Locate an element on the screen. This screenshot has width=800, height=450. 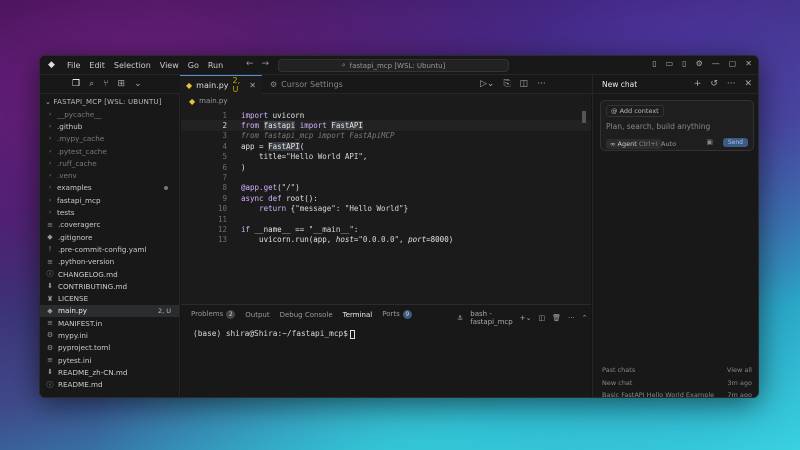
tree-item: › __pycache__ is located at coordinates (109, 114).